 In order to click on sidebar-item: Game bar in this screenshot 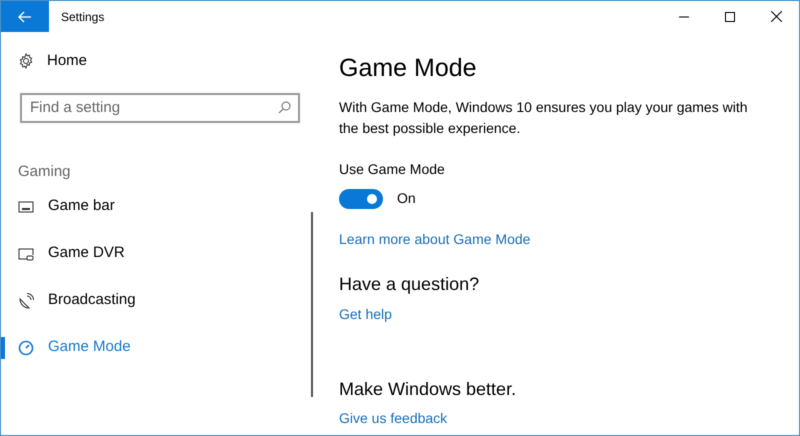, I will do `click(139, 206)`.